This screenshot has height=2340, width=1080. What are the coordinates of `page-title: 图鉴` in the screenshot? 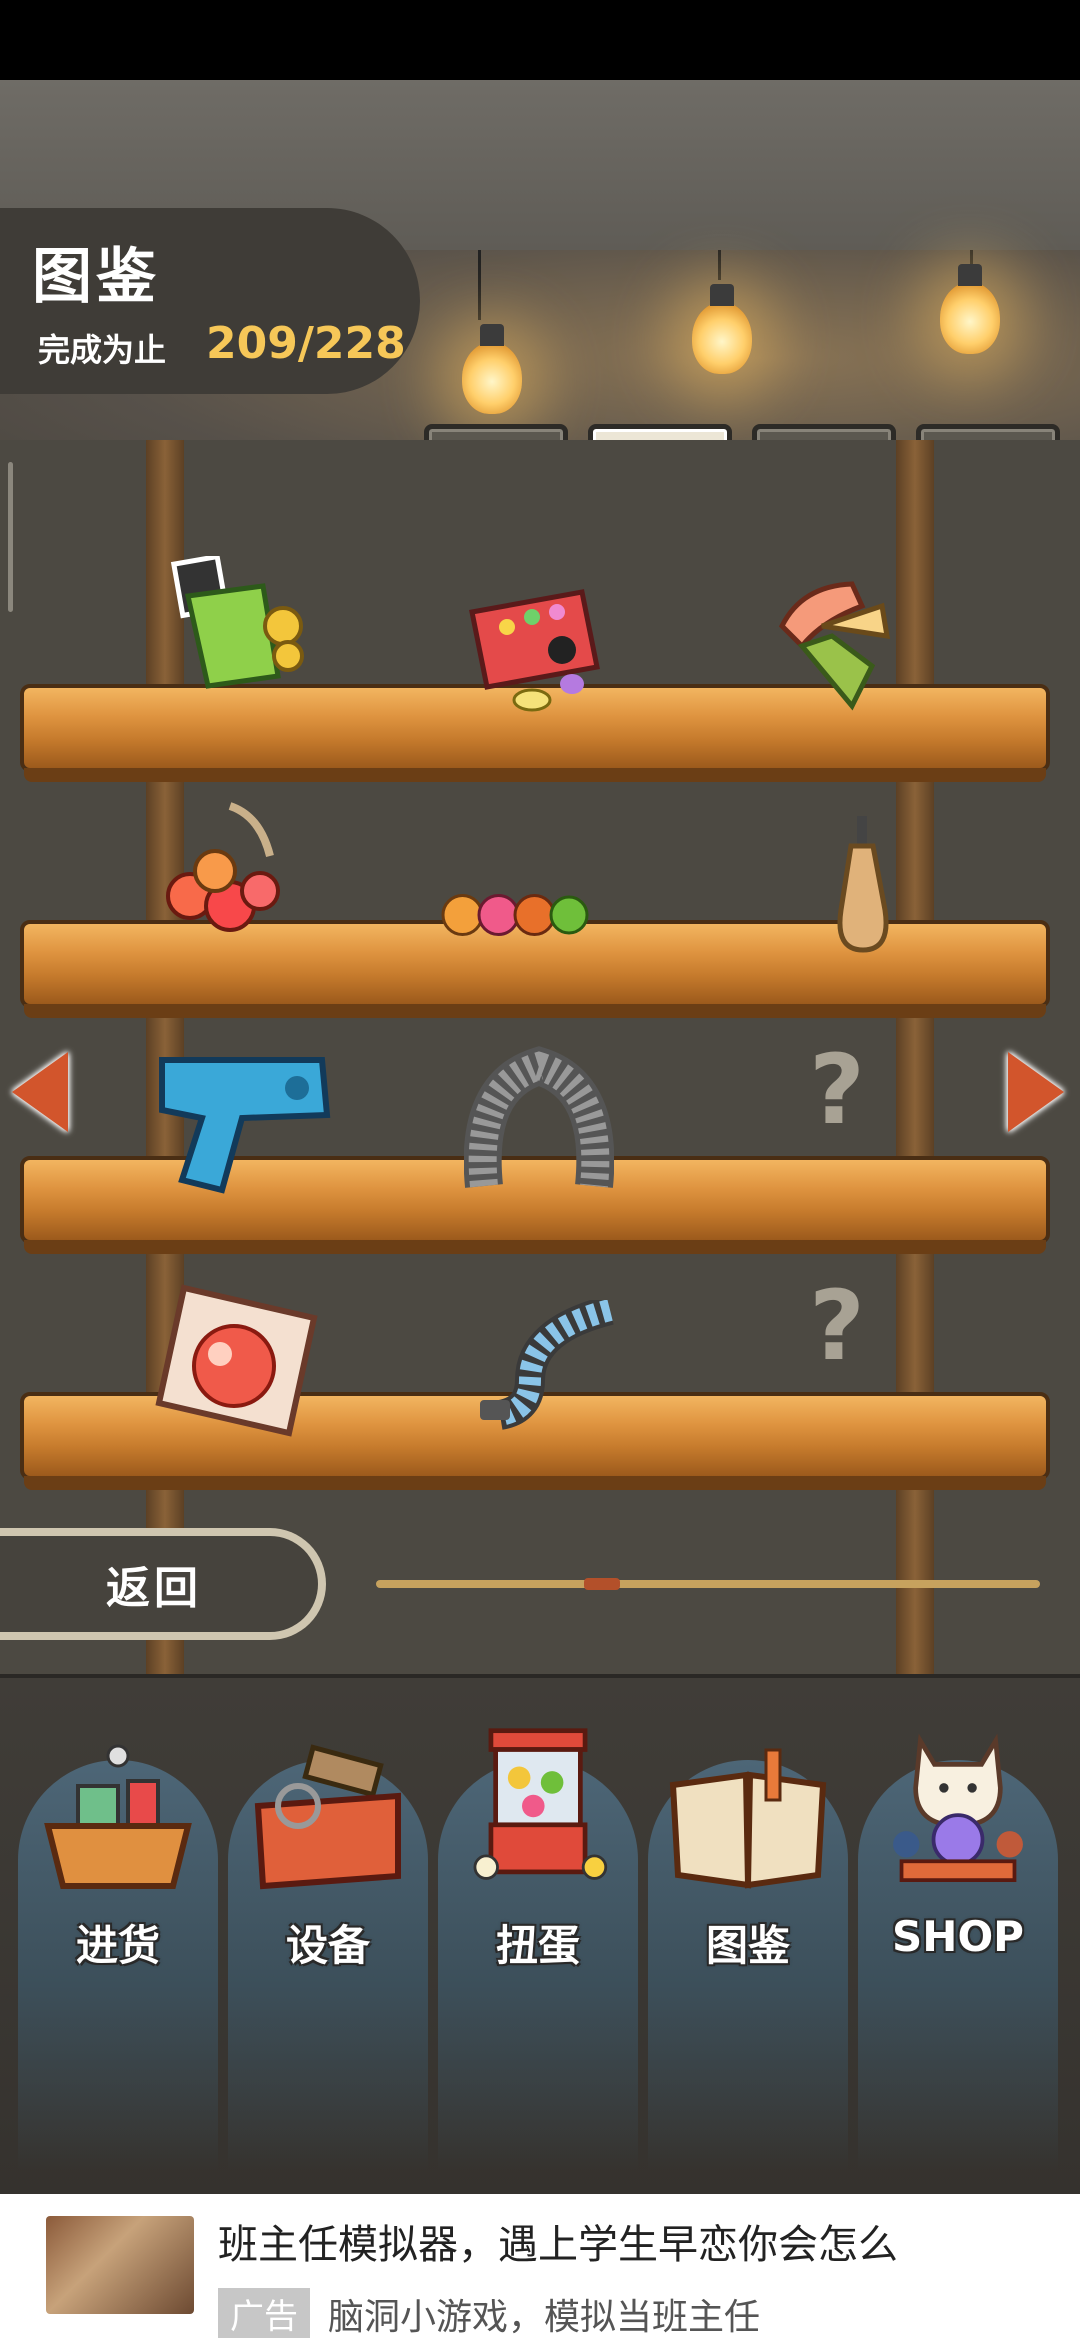 It's located at (96, 277).